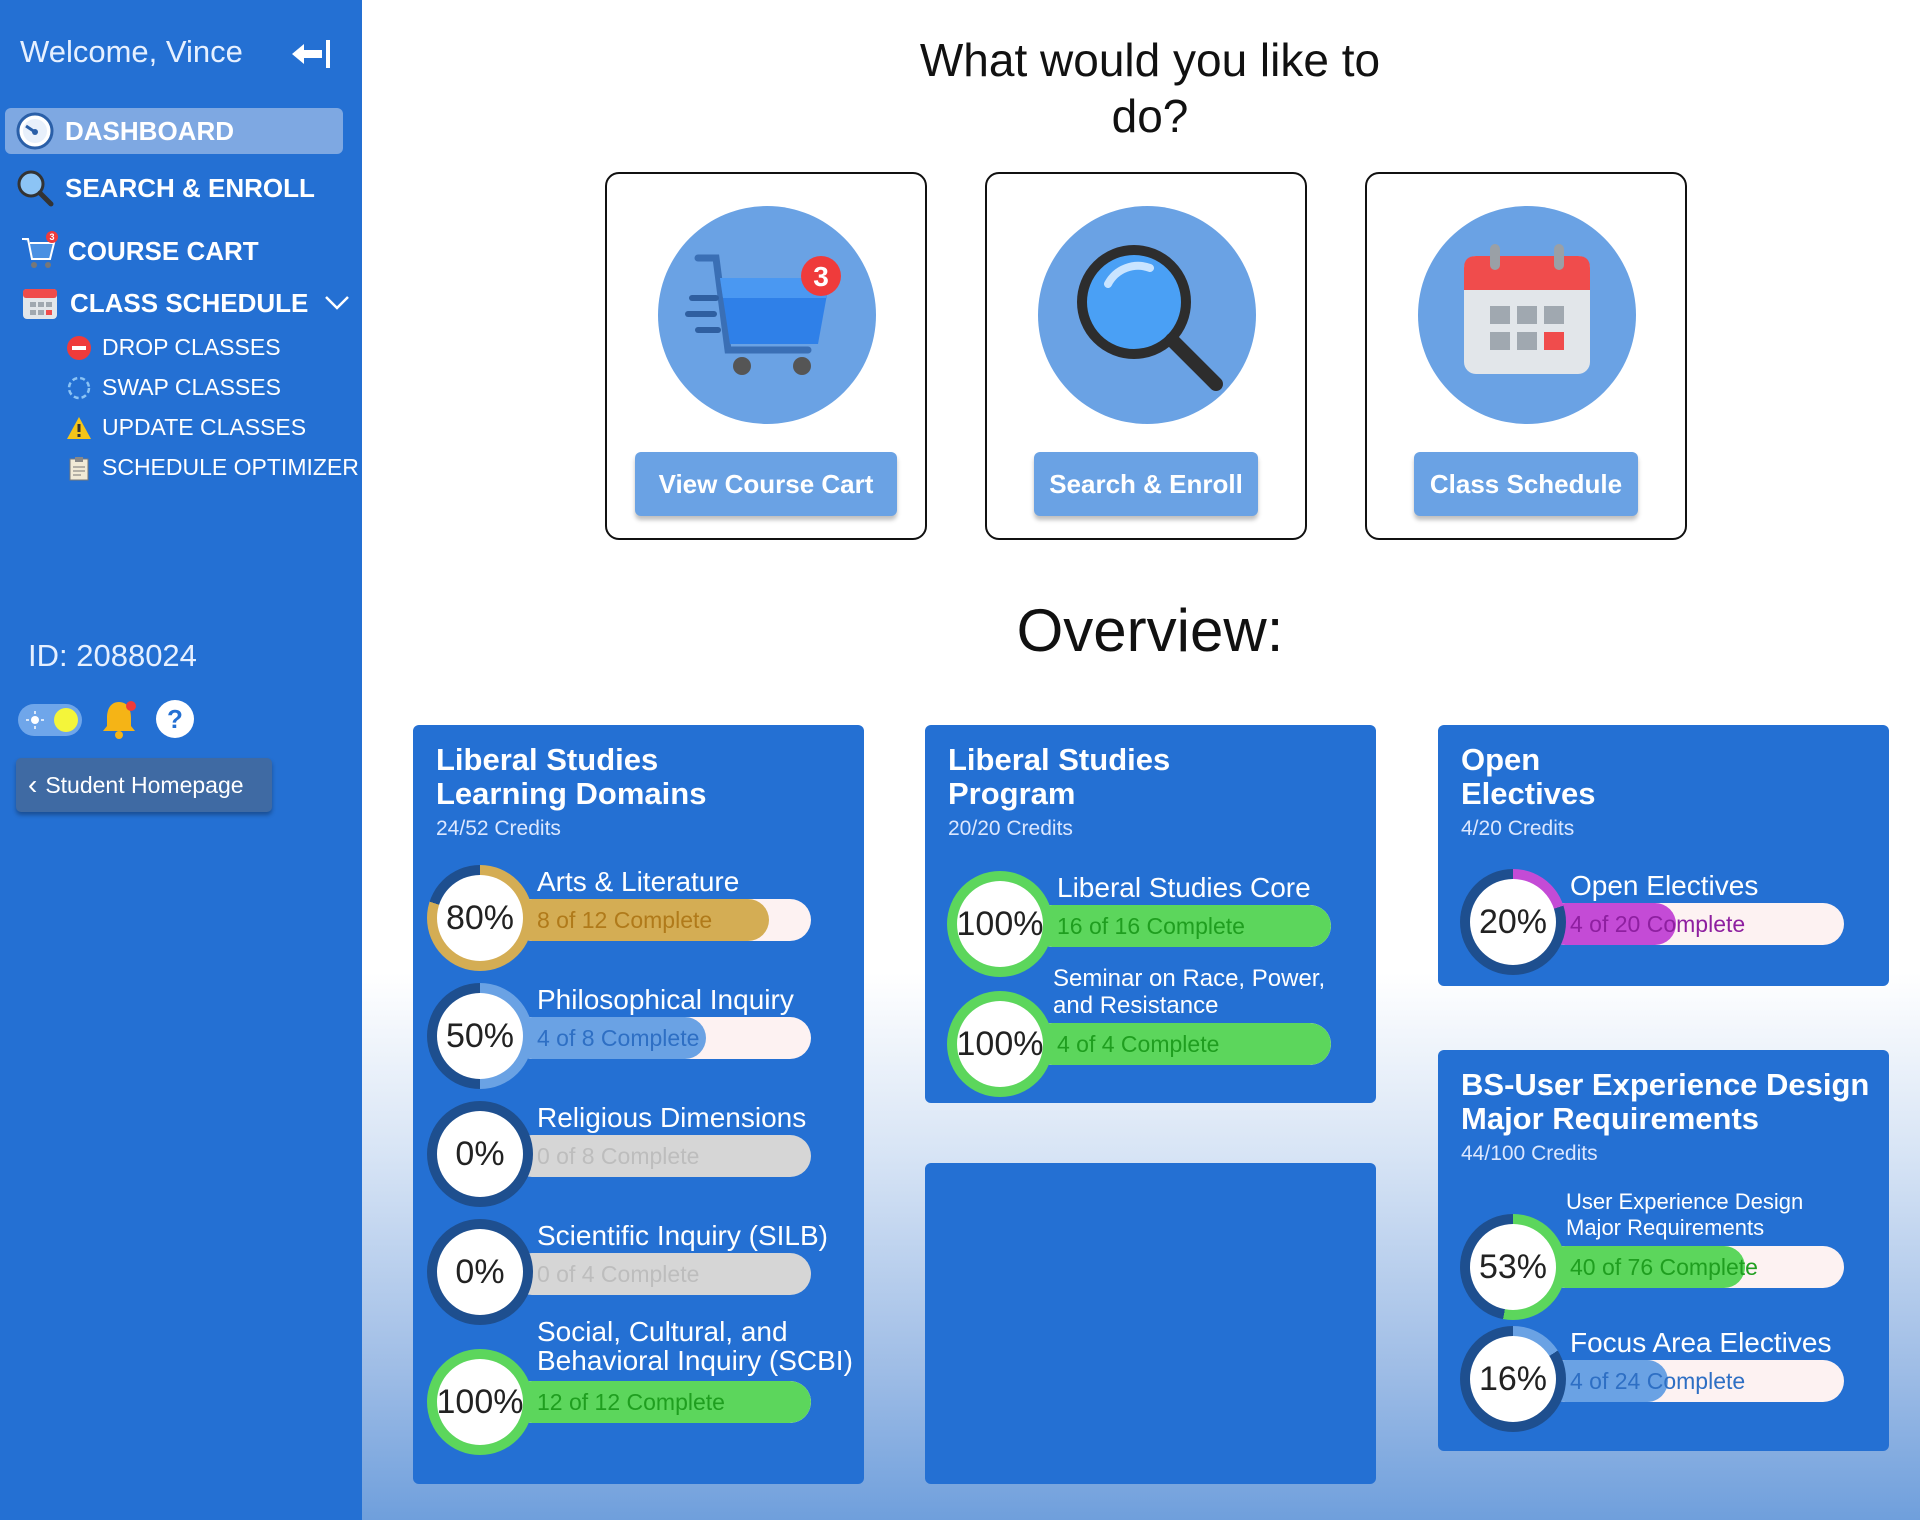  I want to click on course-cart-card: 3 View Course Cart, so click(766, 356).